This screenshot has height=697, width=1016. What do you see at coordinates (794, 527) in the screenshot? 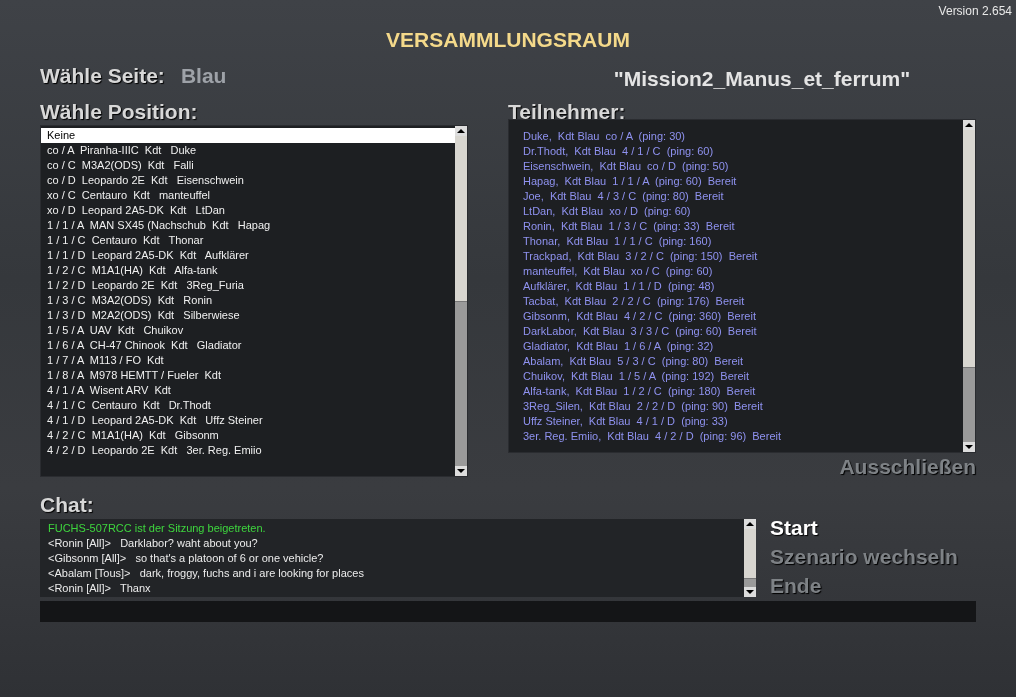
I see `menu-button: Start` at bounding box center [794, 527].